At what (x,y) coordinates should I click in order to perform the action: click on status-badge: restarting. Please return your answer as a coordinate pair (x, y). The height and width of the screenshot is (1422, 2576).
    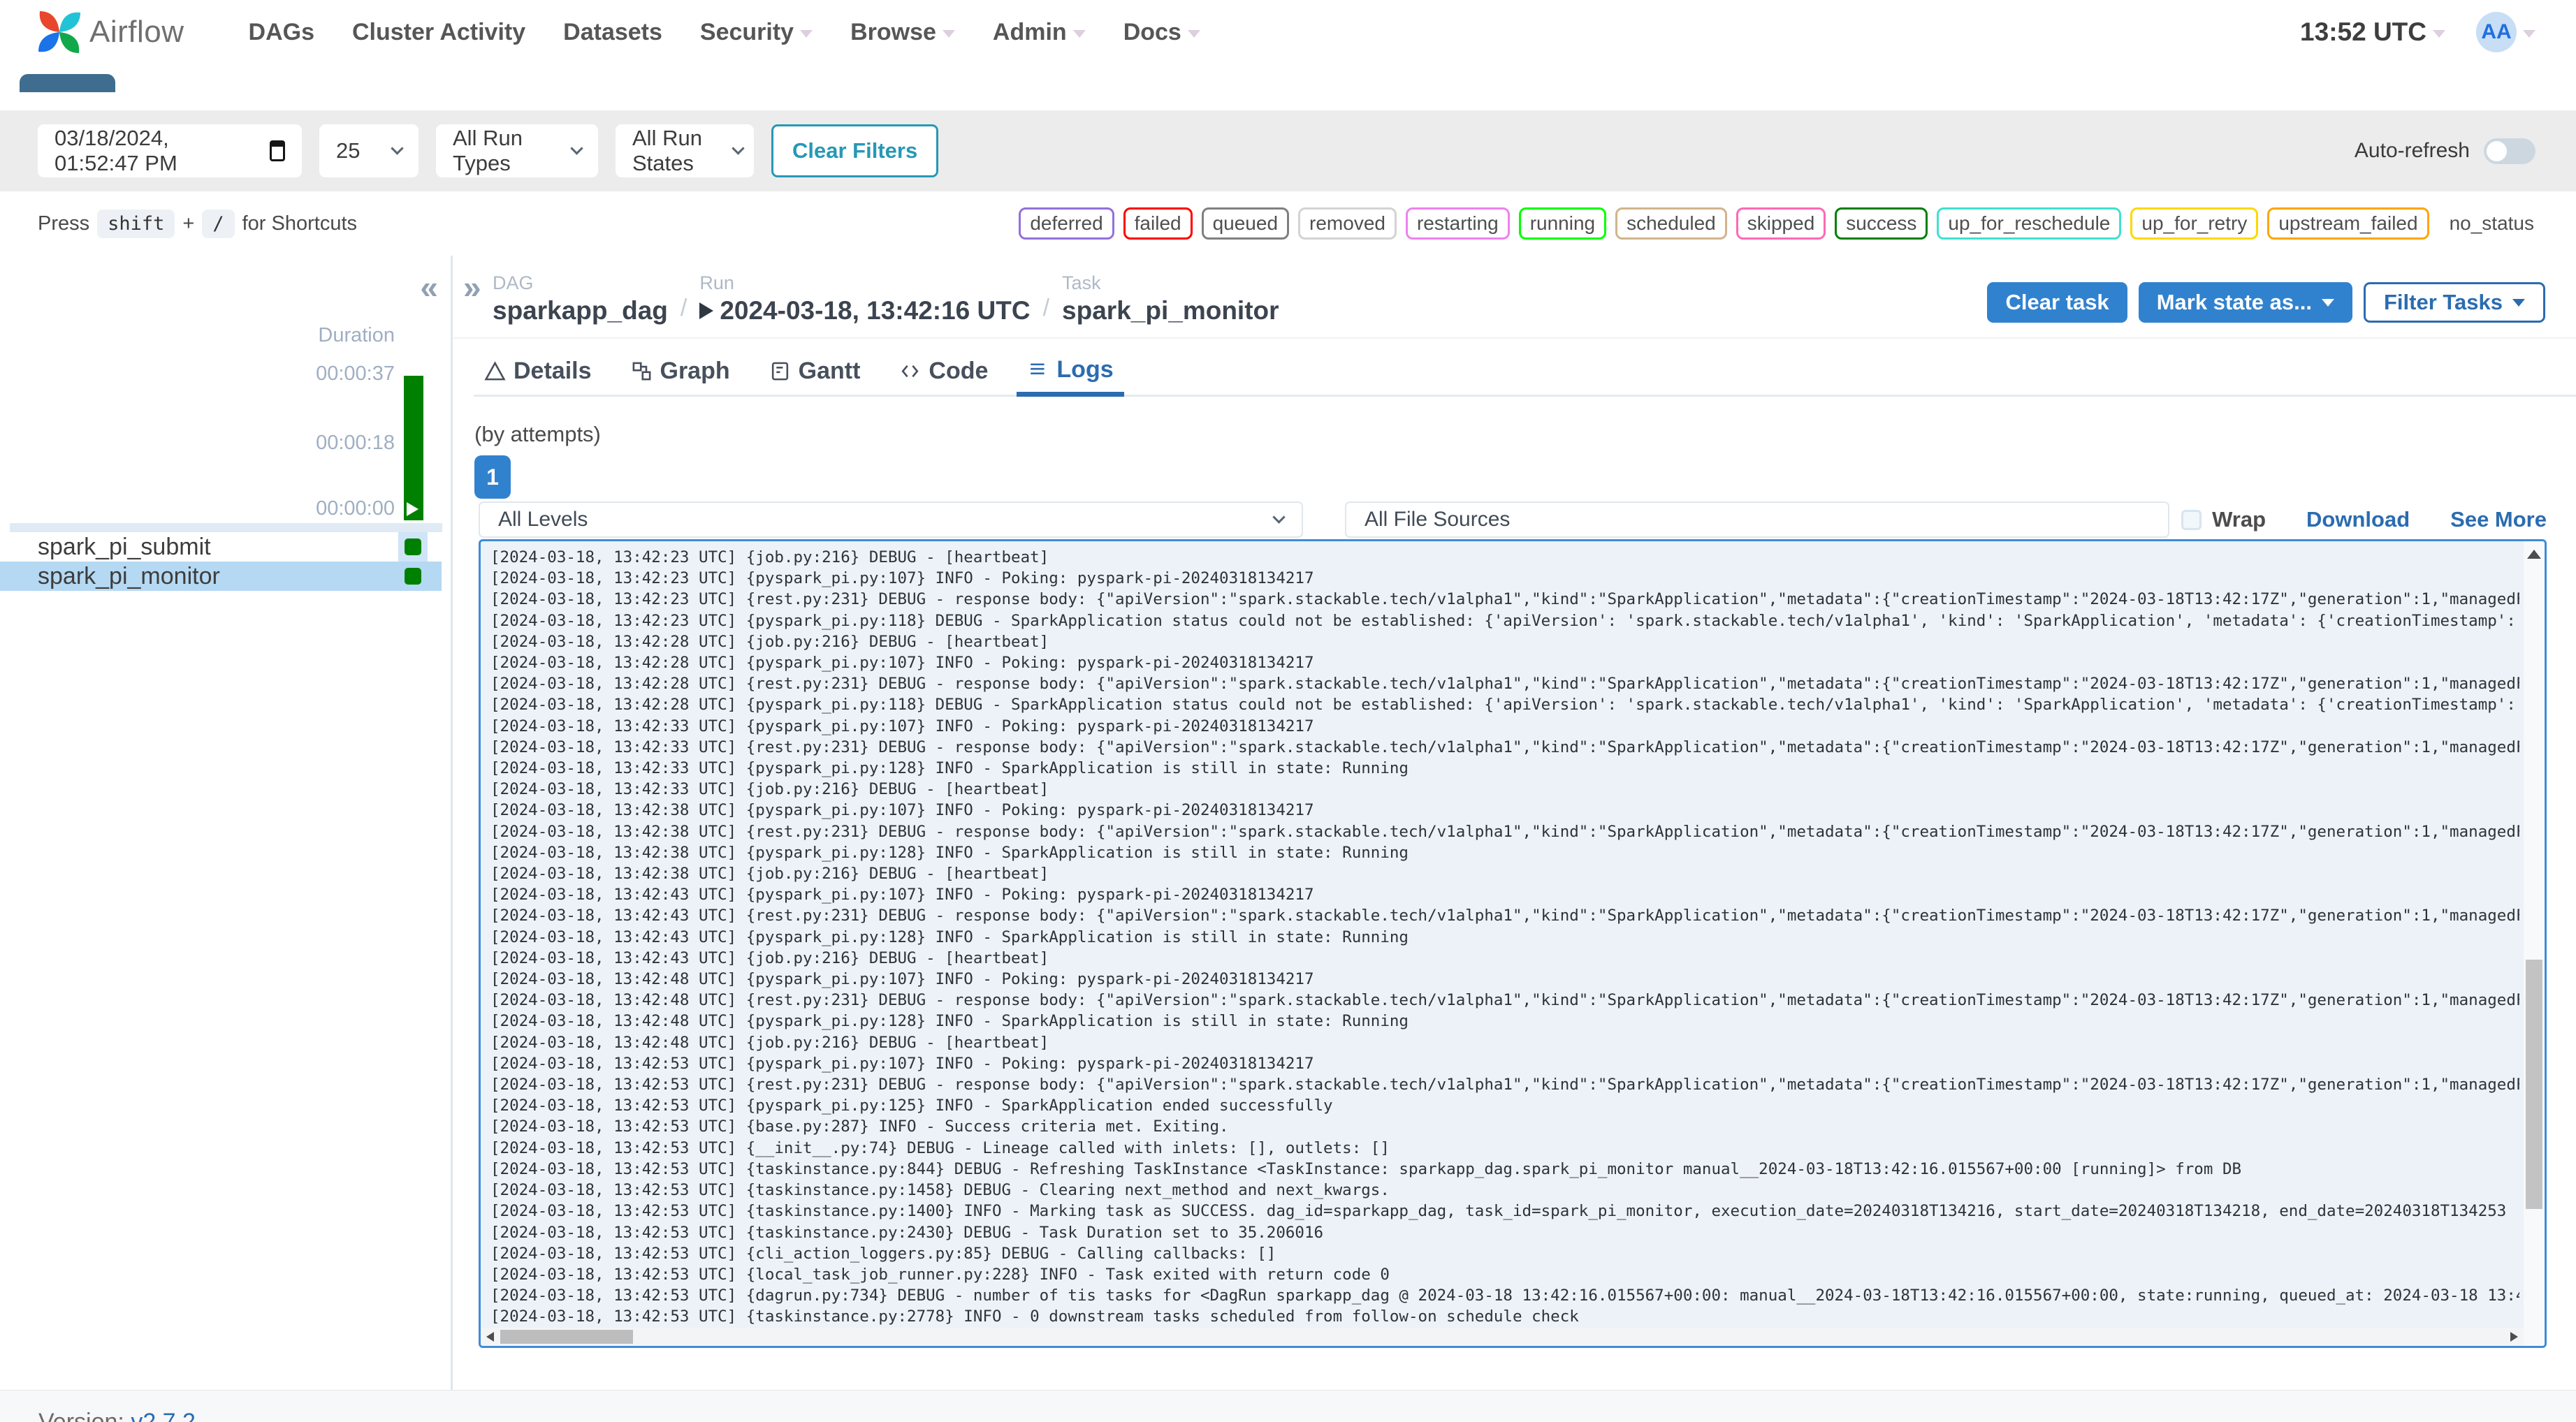
    Looking at the image, I should click on (1457, 223).